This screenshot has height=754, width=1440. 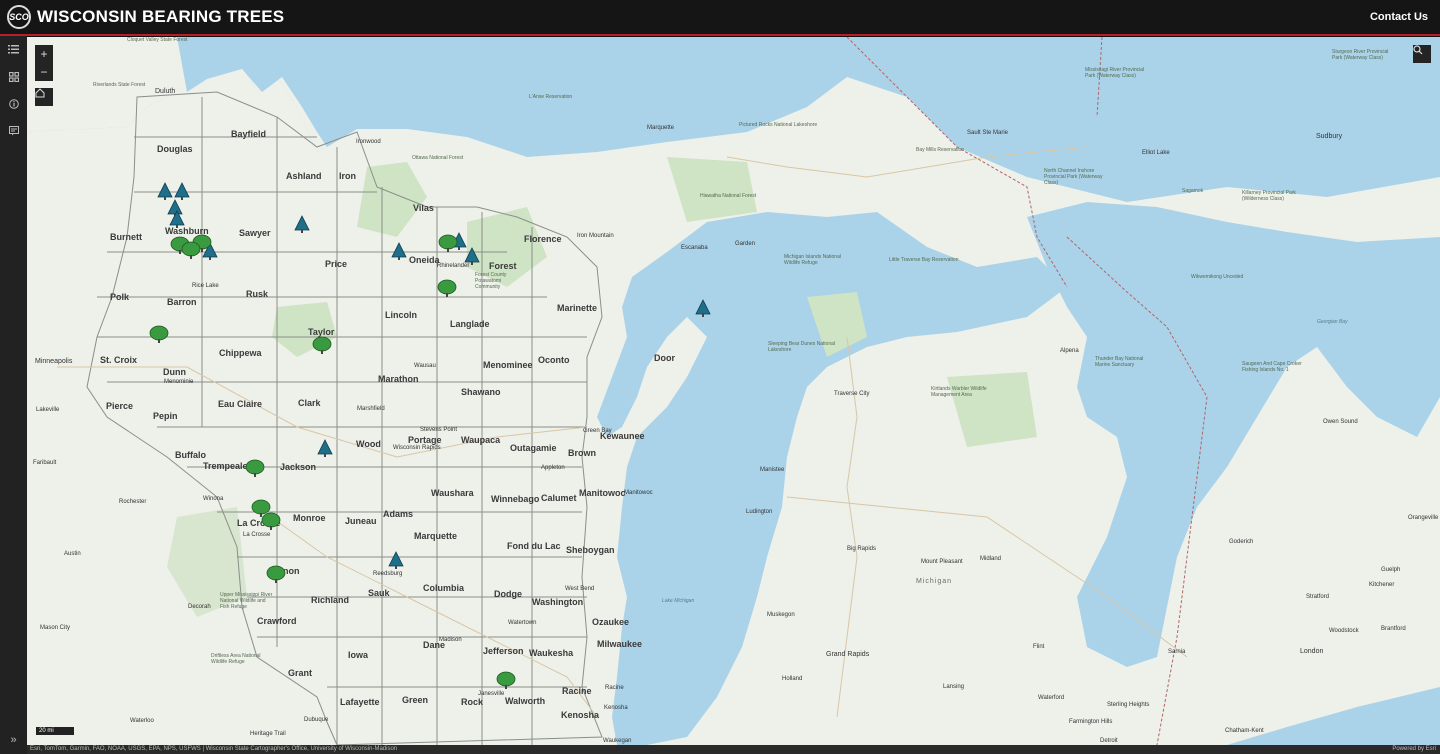 What do you see at coordinates (1414, 749) in the screenshot?
I see `powered-by-esri: Powered by Esri` at bounding box center [1414, 749].